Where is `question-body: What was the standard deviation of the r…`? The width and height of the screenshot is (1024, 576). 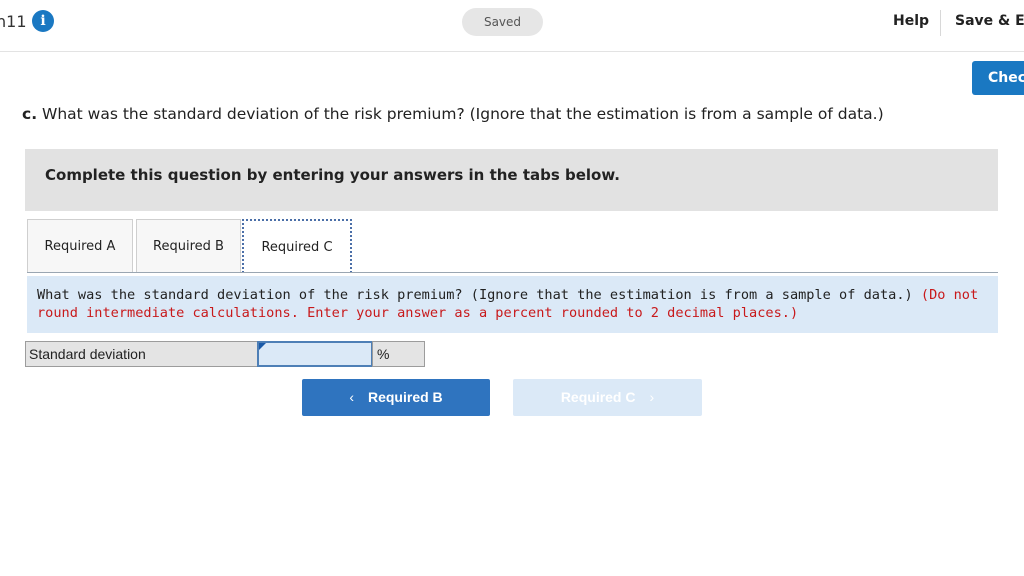
question-body: What was the standard deviation of the r… is located at coordinates (463, 114).